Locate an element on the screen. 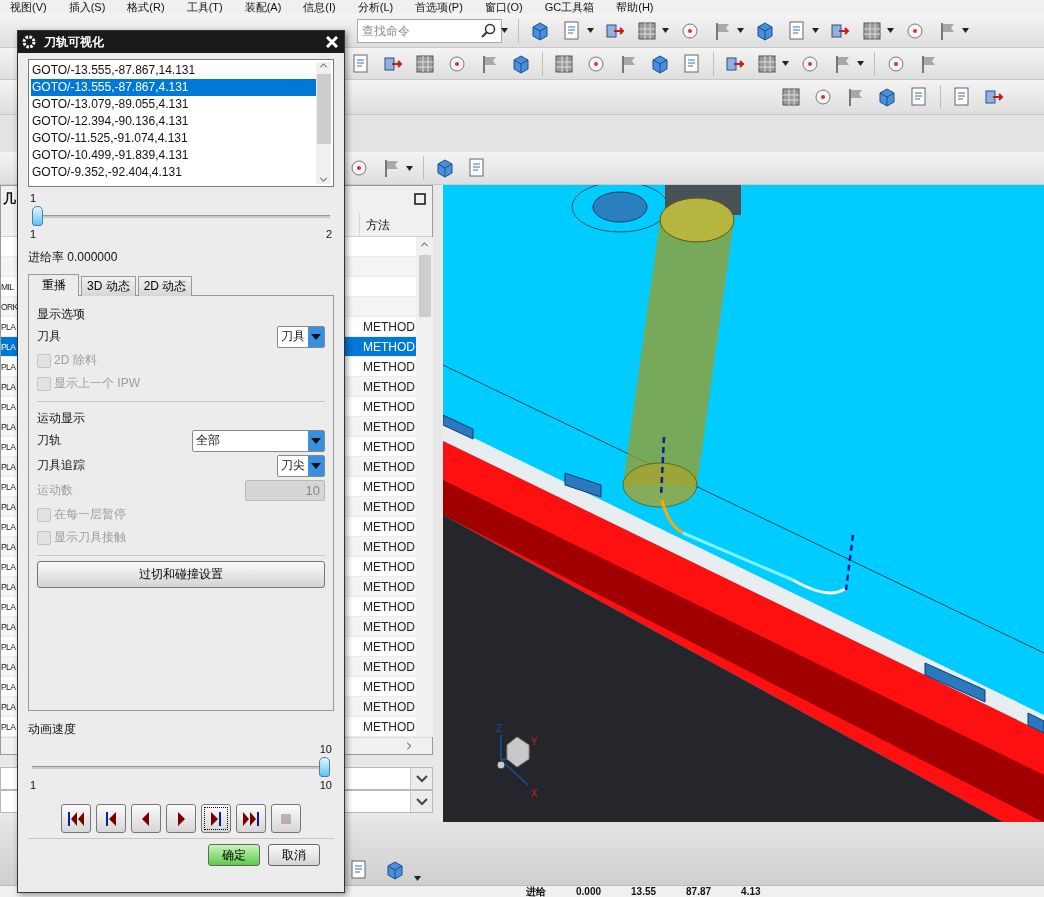  menu-item: 窗口(O) is located at coordinates (503, 7).